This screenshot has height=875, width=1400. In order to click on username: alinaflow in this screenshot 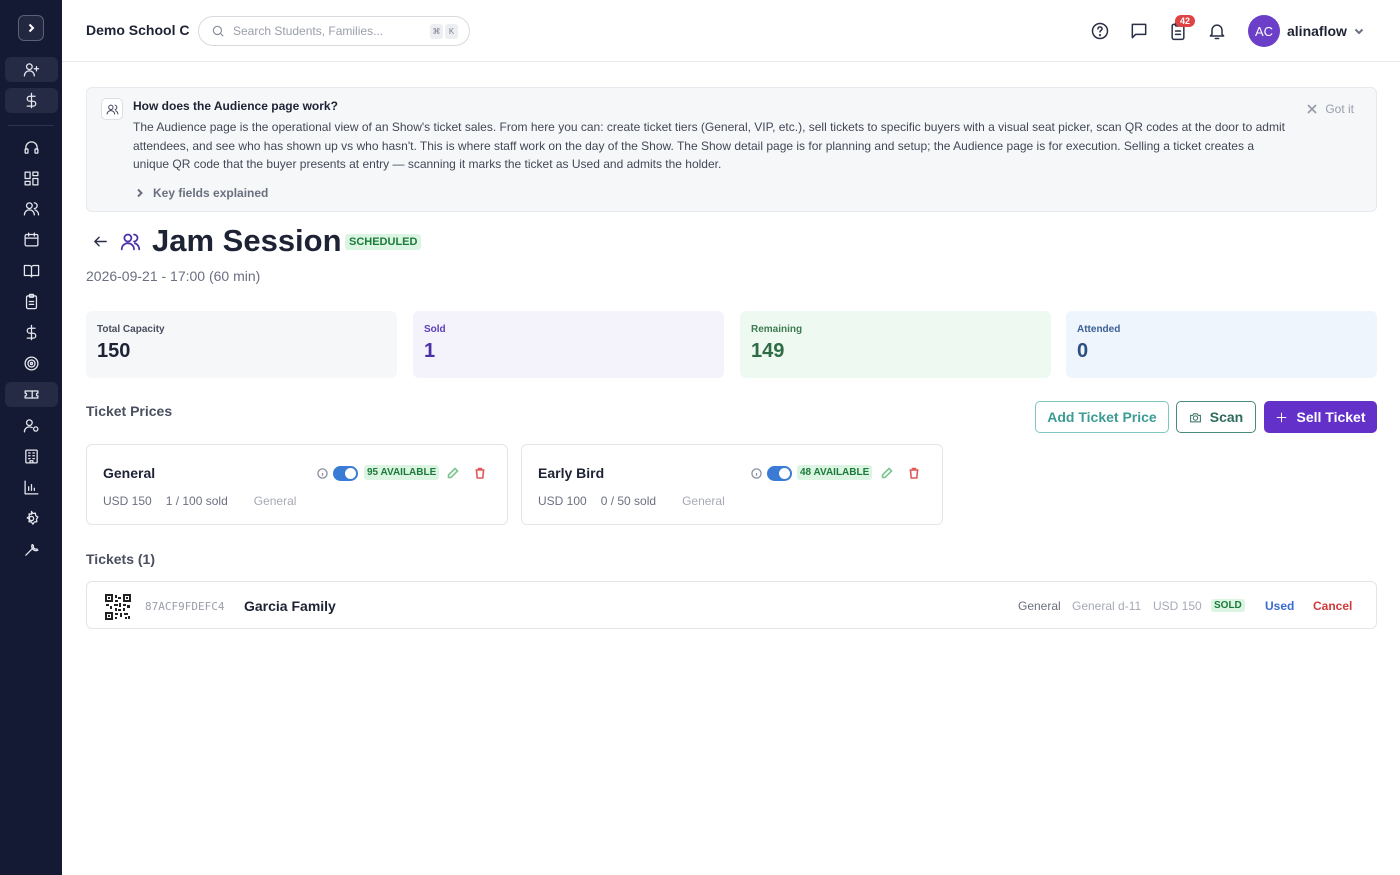, I will do `click(1317, 31)`.